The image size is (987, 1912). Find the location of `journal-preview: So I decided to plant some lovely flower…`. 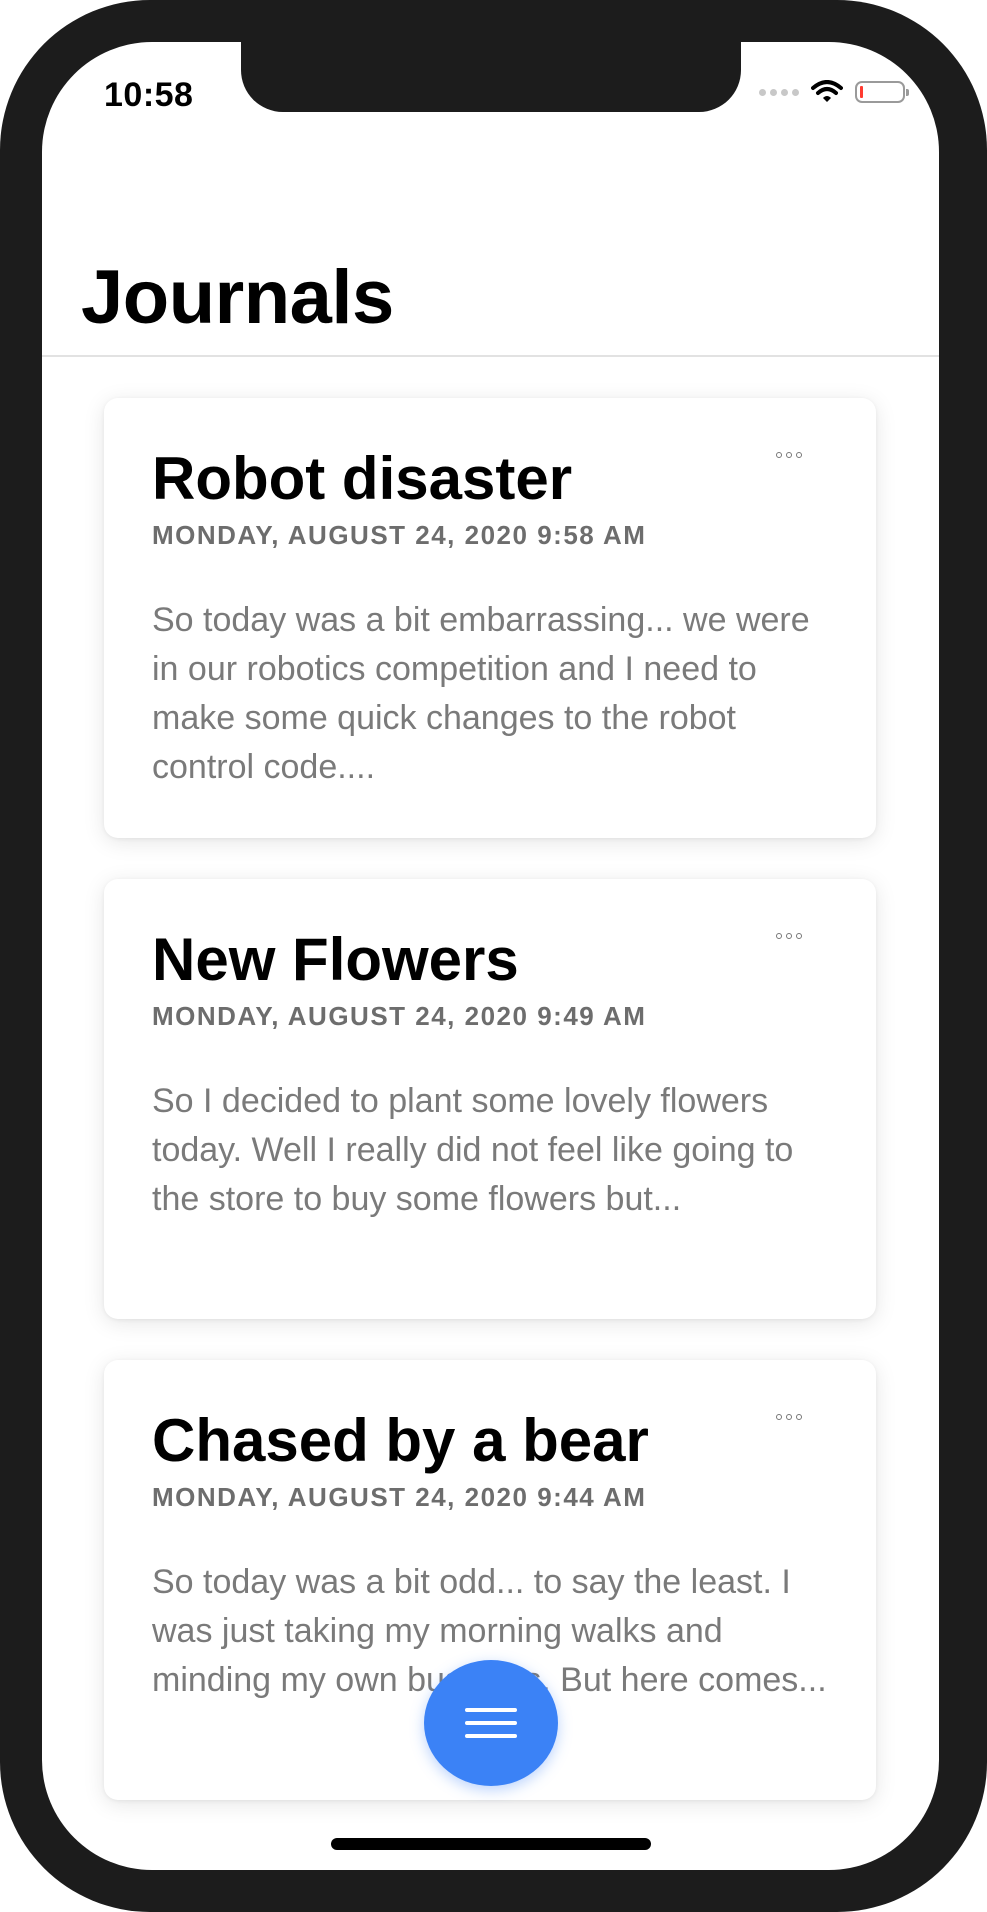

journal-preview: So I decided to plant some lovely flower… is located at coordinates (473, 1150).